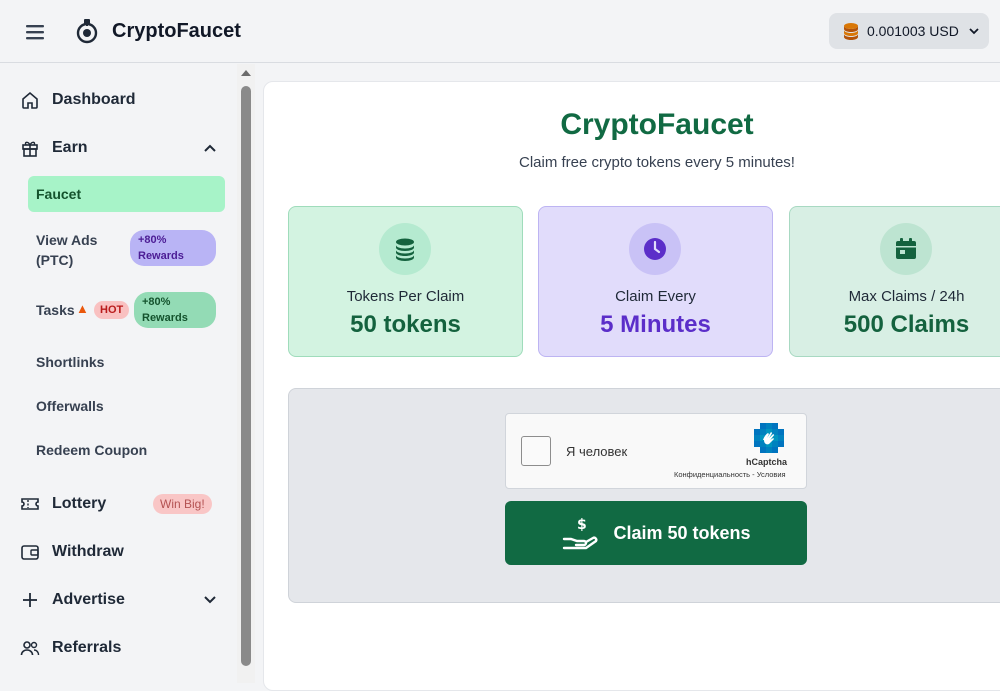 The image size is (1000, 691). Describe the element at coordinates (88, 551) in the screenshot. I see `sidebar-item-label: Withdraw` at that location.